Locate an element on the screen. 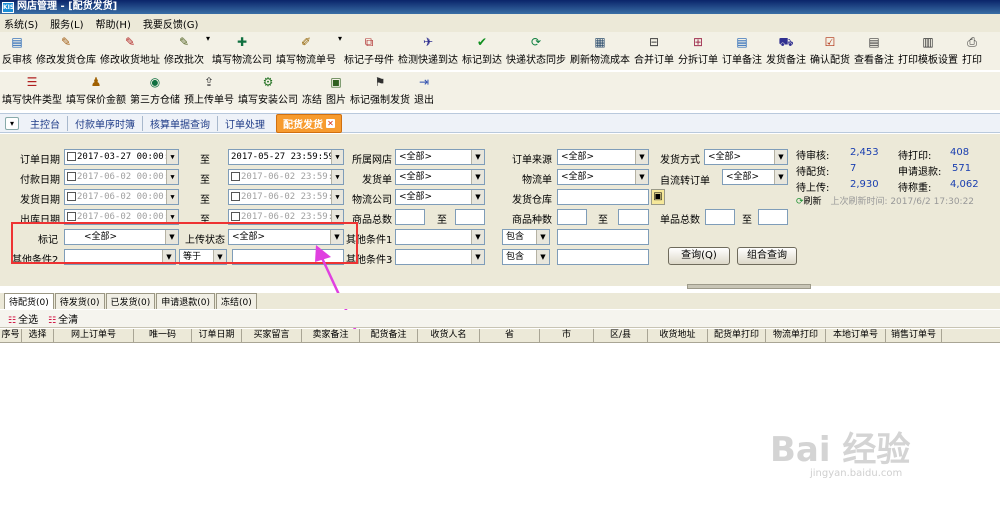 Image resolution: width=1000 pixels, height=511 pixels. tracking-number-button: ✐ 填写物流单号 is located at coordinates (306, 50).